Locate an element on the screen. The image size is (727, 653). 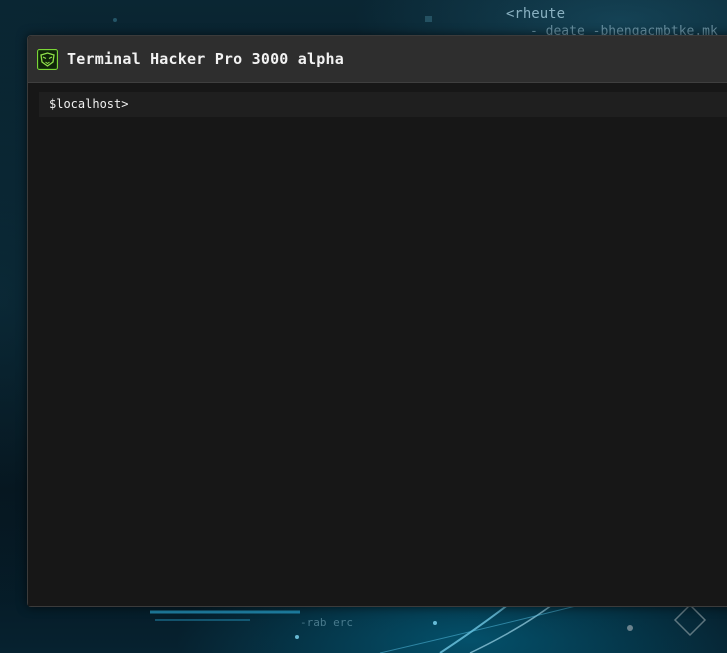
window-titlebar: Terminal Hacker Pro 3000 alpha is located at coordinates (377, 59).